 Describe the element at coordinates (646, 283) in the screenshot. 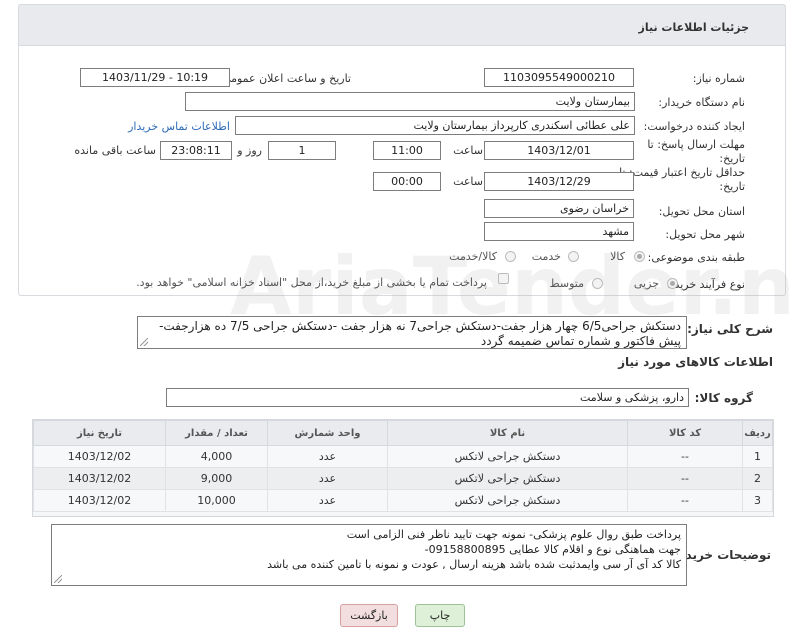

I see `process-minor-label: جزیی` at that location.